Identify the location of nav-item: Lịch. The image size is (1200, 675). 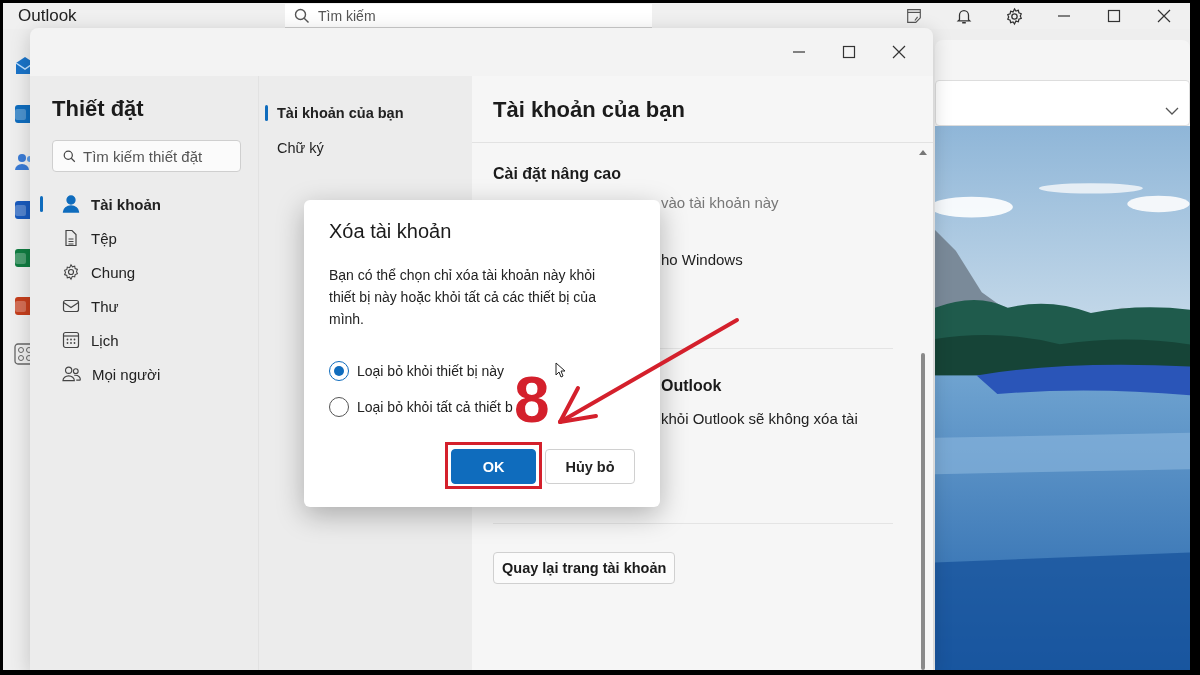
(140, 340).